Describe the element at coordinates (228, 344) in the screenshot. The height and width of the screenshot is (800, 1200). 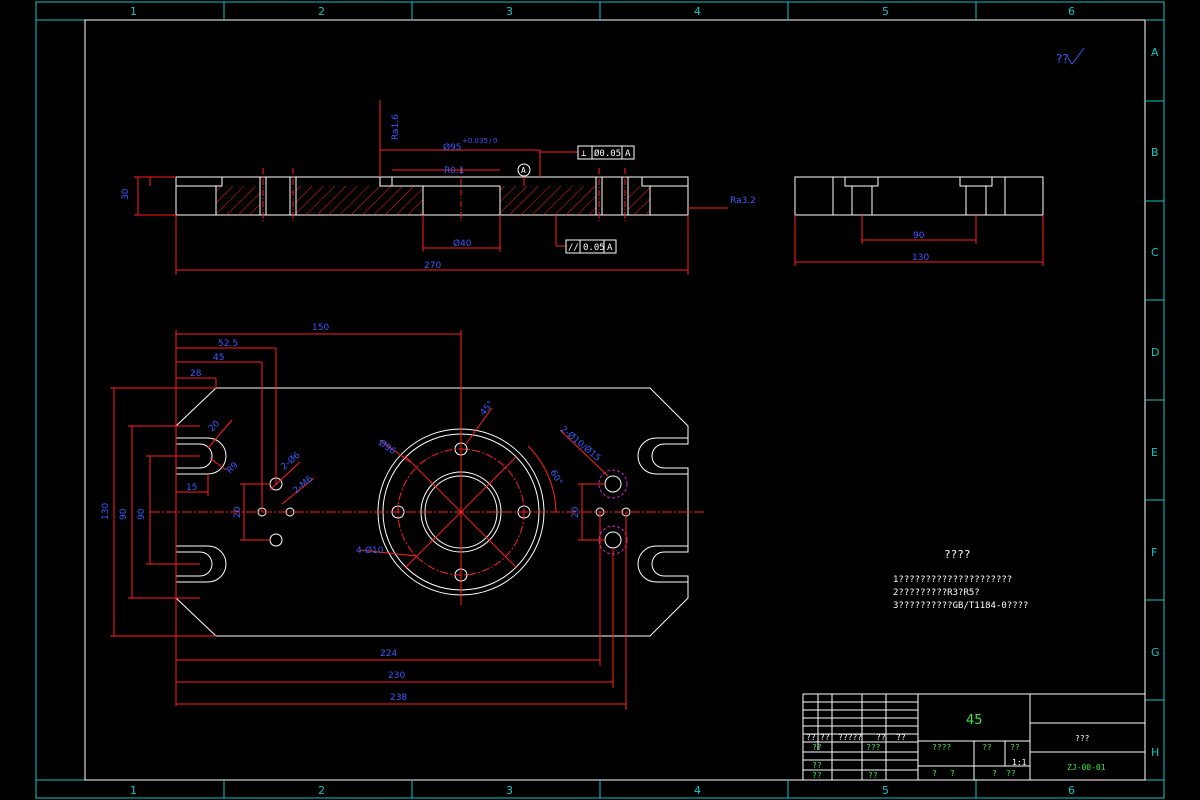
I see `dim-52-5: 52.5` at that location.